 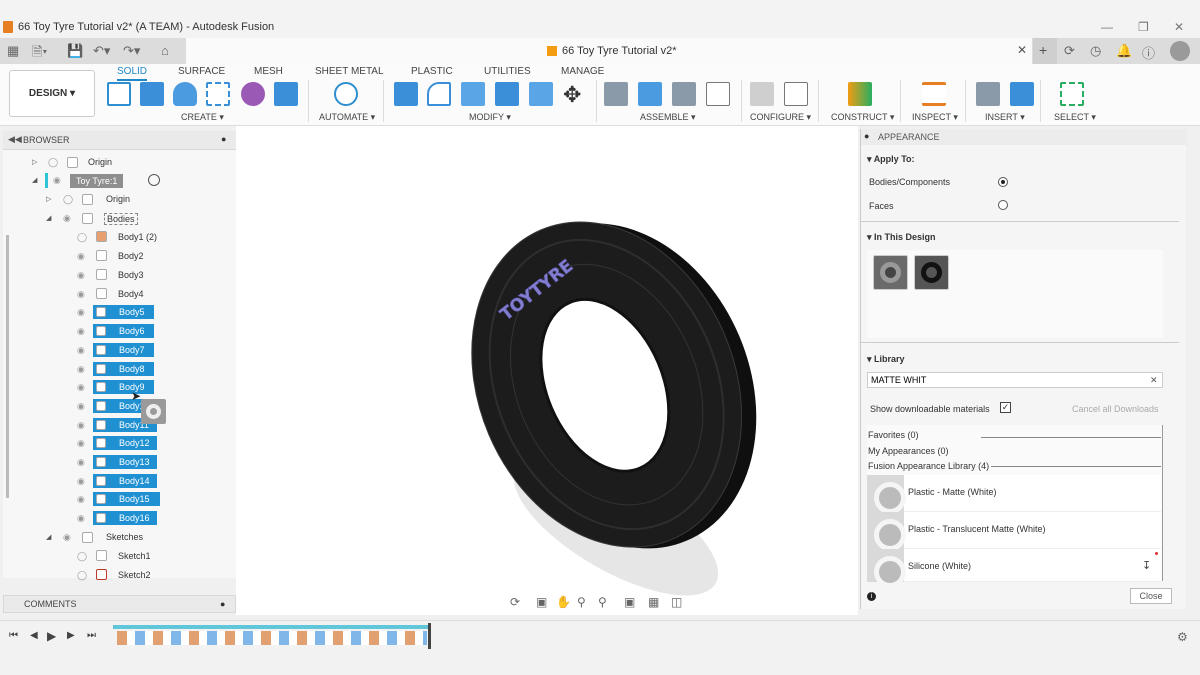 I want to click on new-component-icon, so click(x=616, y=94).